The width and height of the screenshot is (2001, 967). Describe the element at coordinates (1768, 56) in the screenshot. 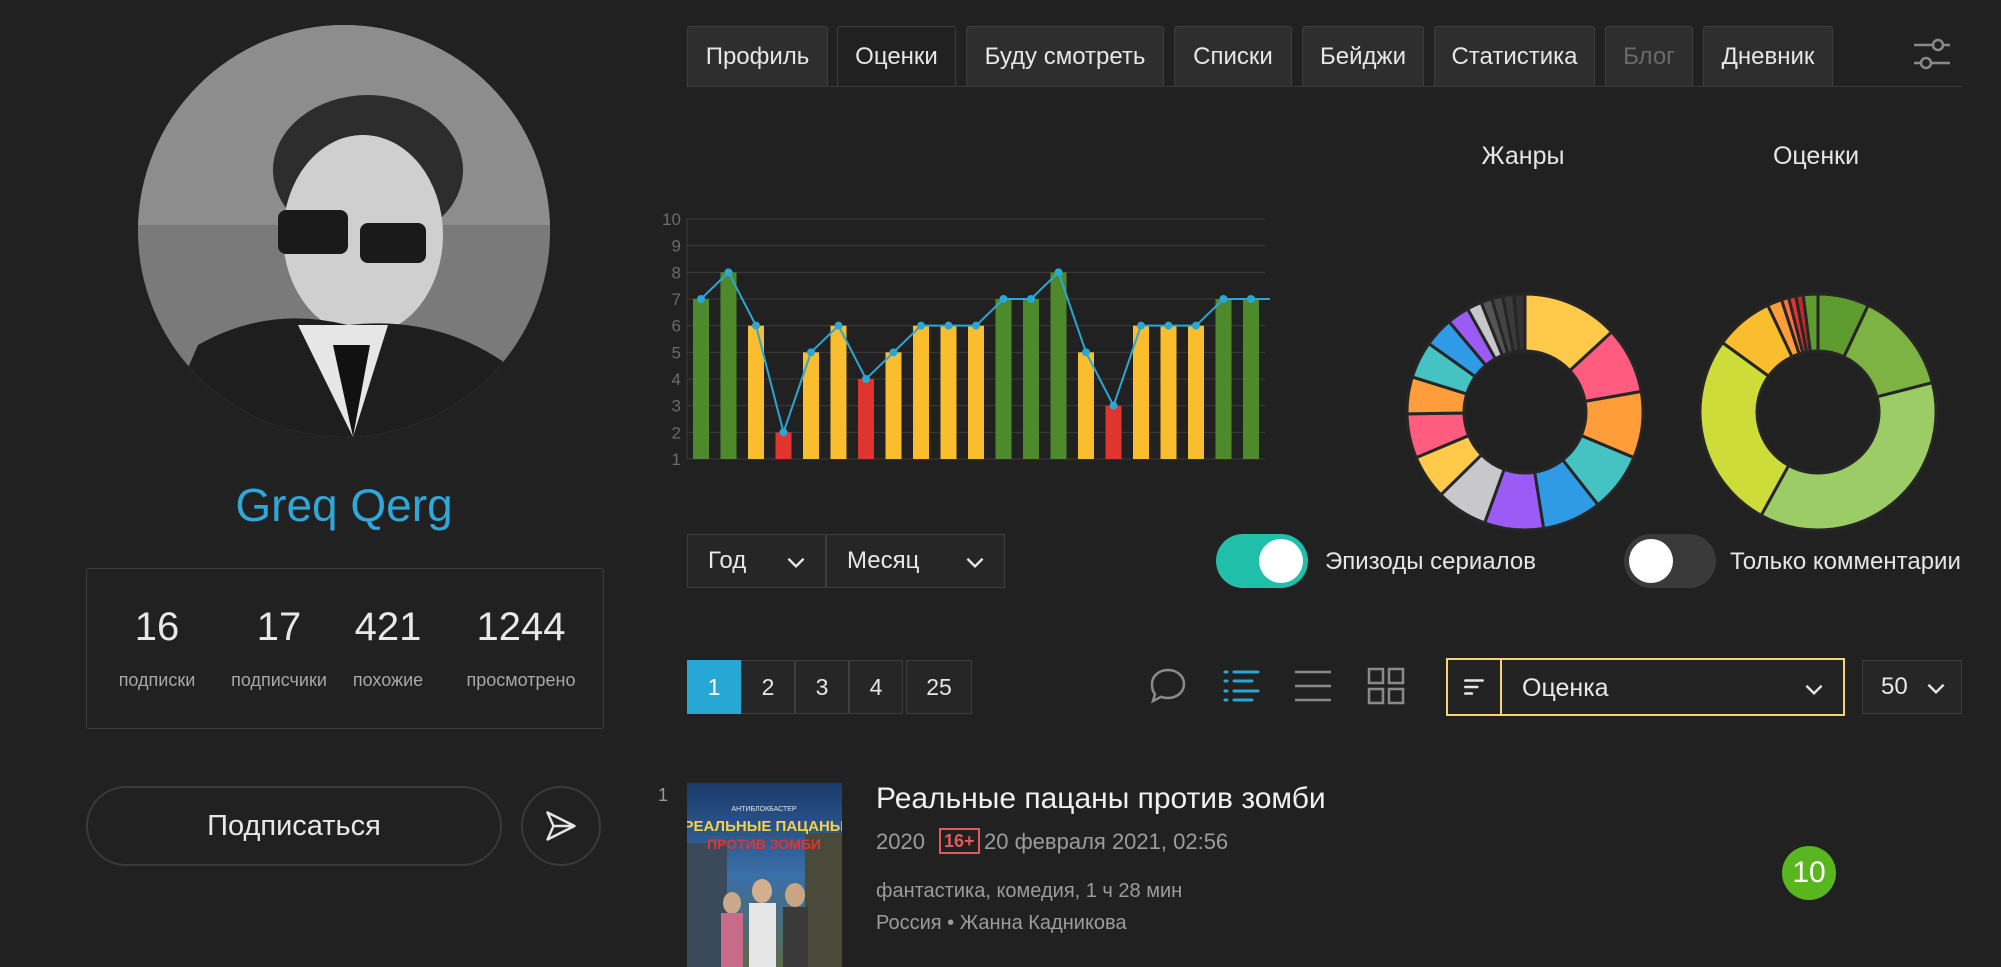

I see `tab-diary: Дневник` at that location.